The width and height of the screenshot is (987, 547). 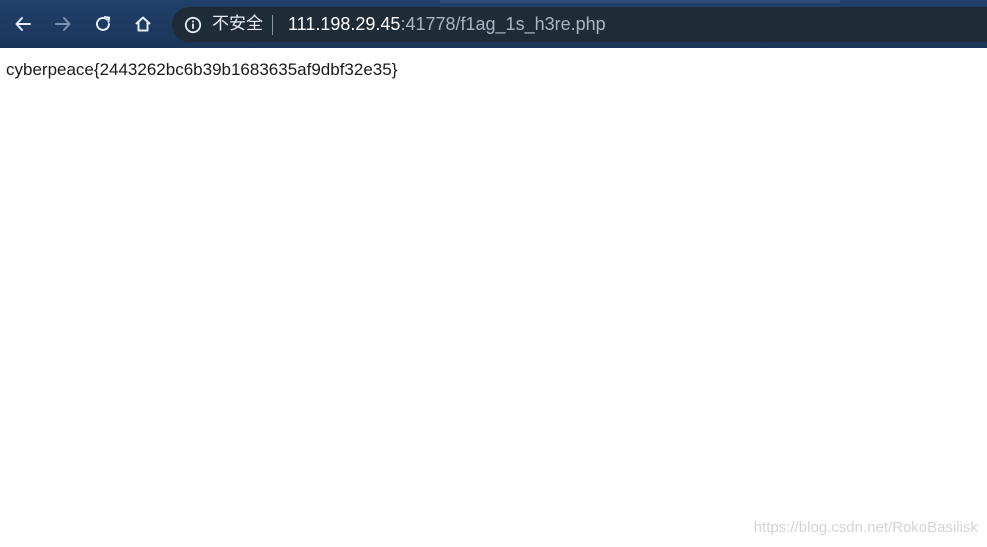 I want to click on back-arrow-icon, so click(x=23, y=24).